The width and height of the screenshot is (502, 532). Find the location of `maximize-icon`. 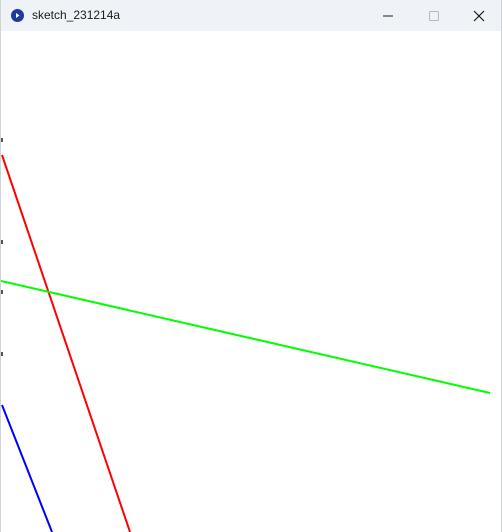

maximize-icon is located at coordinates (434, 15).